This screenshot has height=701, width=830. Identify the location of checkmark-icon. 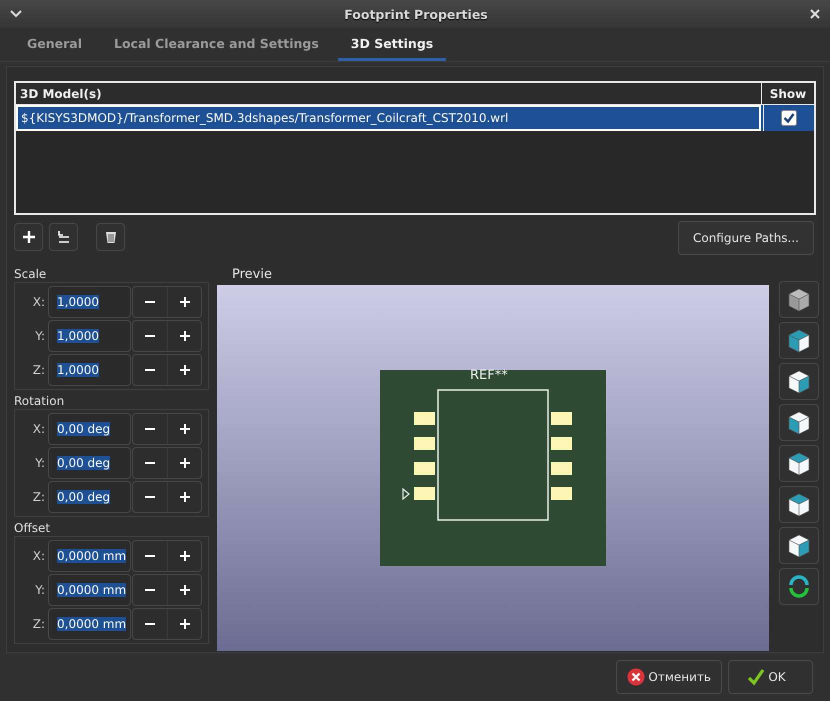
(756, 677).